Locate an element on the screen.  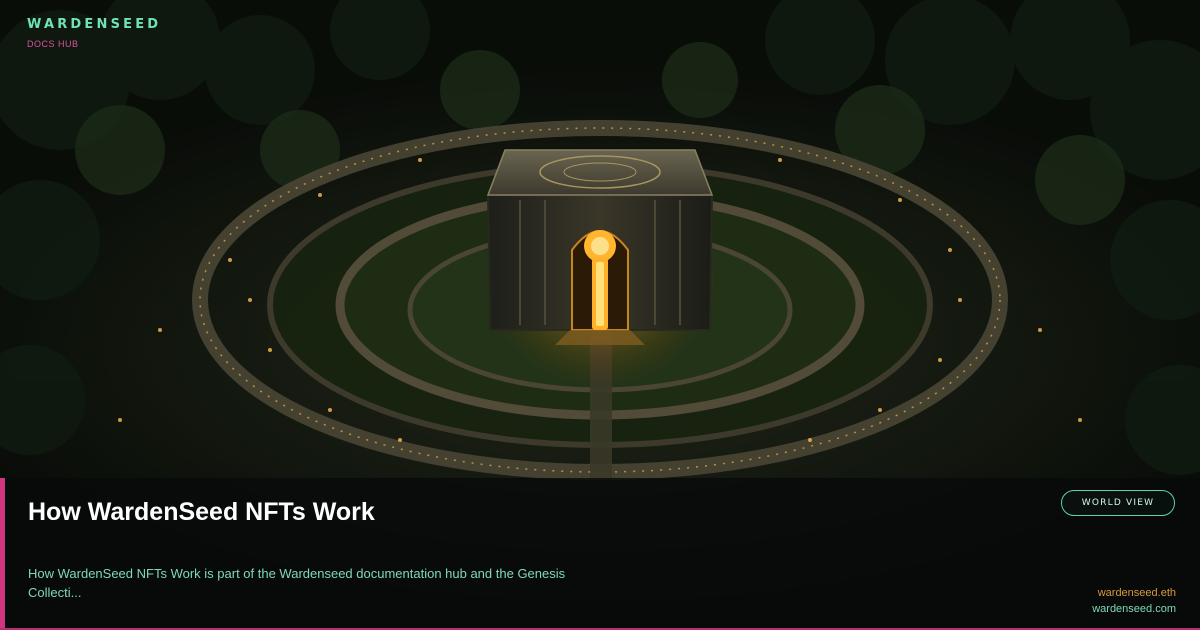
page-title: How WardenSeed NFTs Work is located at coordinates (201, 512).